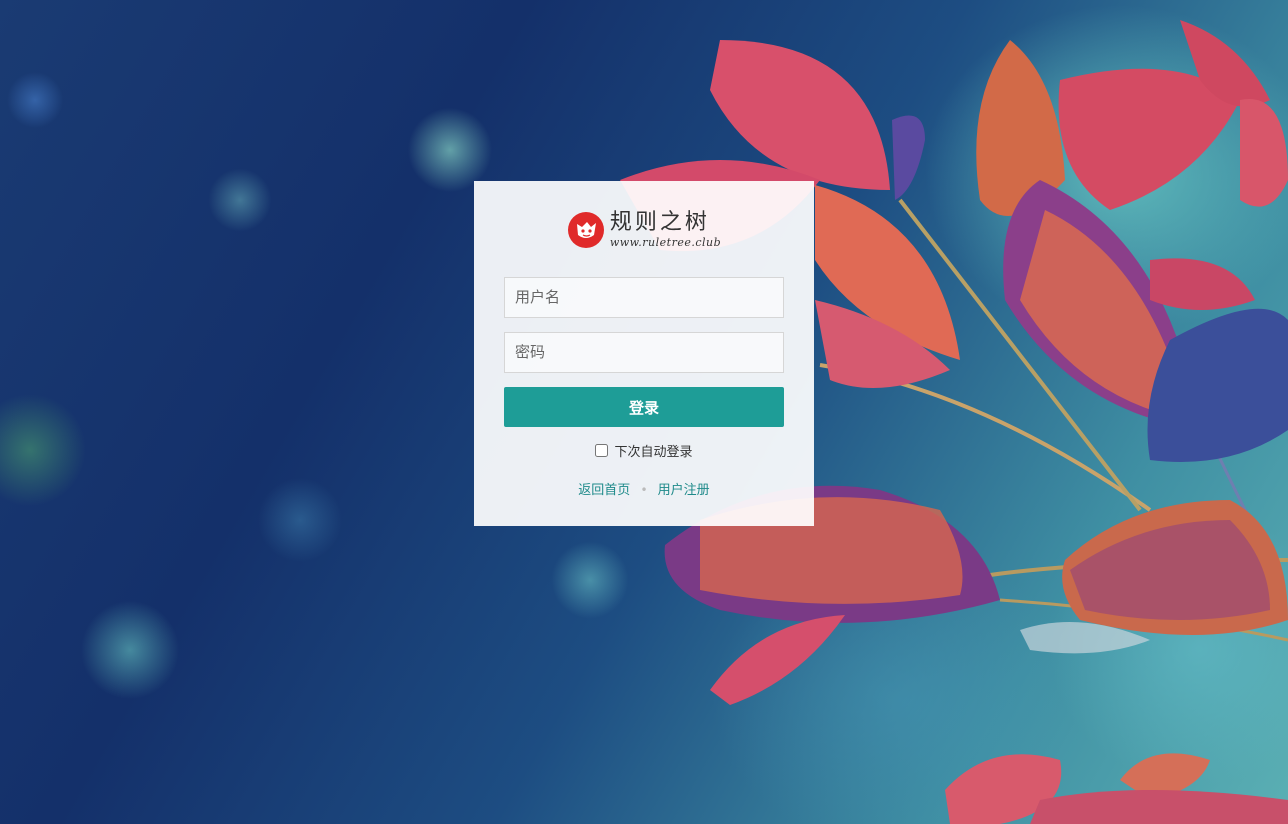 This screenshot has width=1288, height=824. Describe the element at coordinates (602, 450) in the screenshot. I see `remember-me-checkbox` at that location.